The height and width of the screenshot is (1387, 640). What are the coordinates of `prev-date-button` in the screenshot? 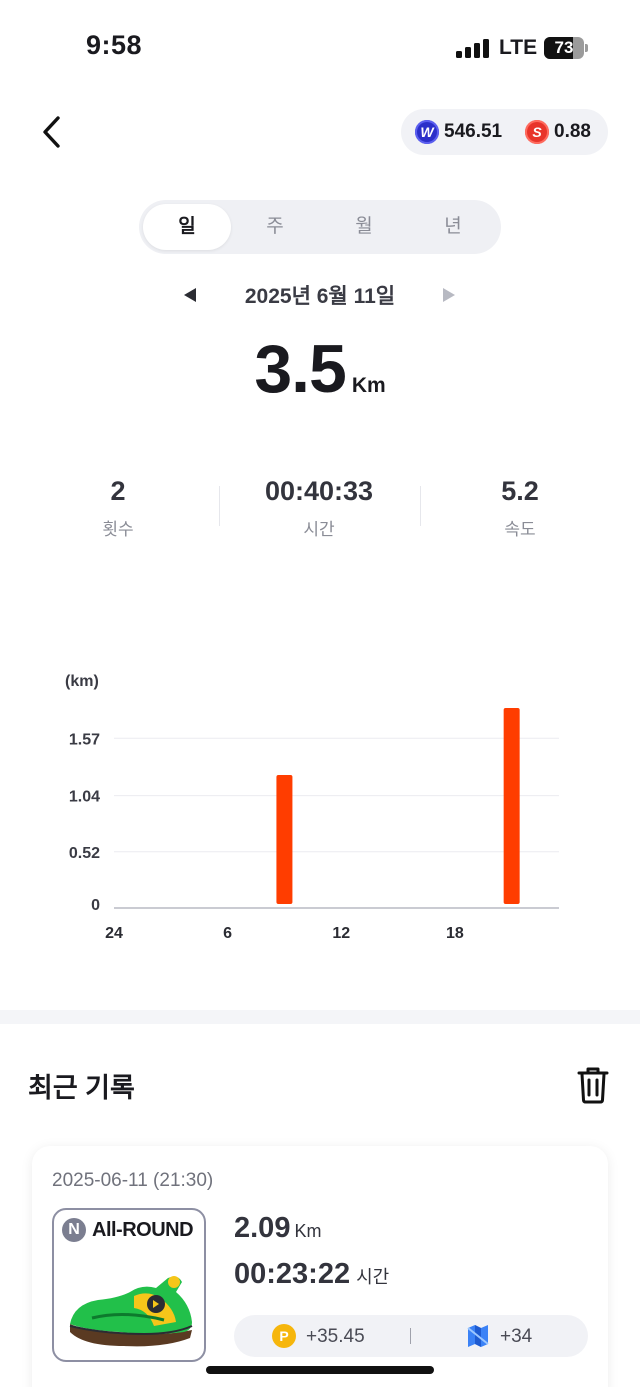 It's located at (190, 295).